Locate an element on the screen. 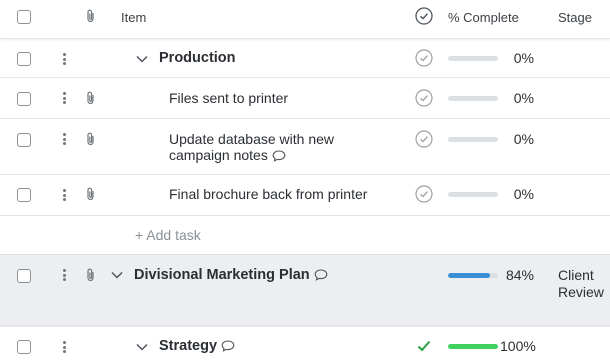 This screenshot has height=364, width=610. stage-value-line2: Review is located at coordinates (581, 292).